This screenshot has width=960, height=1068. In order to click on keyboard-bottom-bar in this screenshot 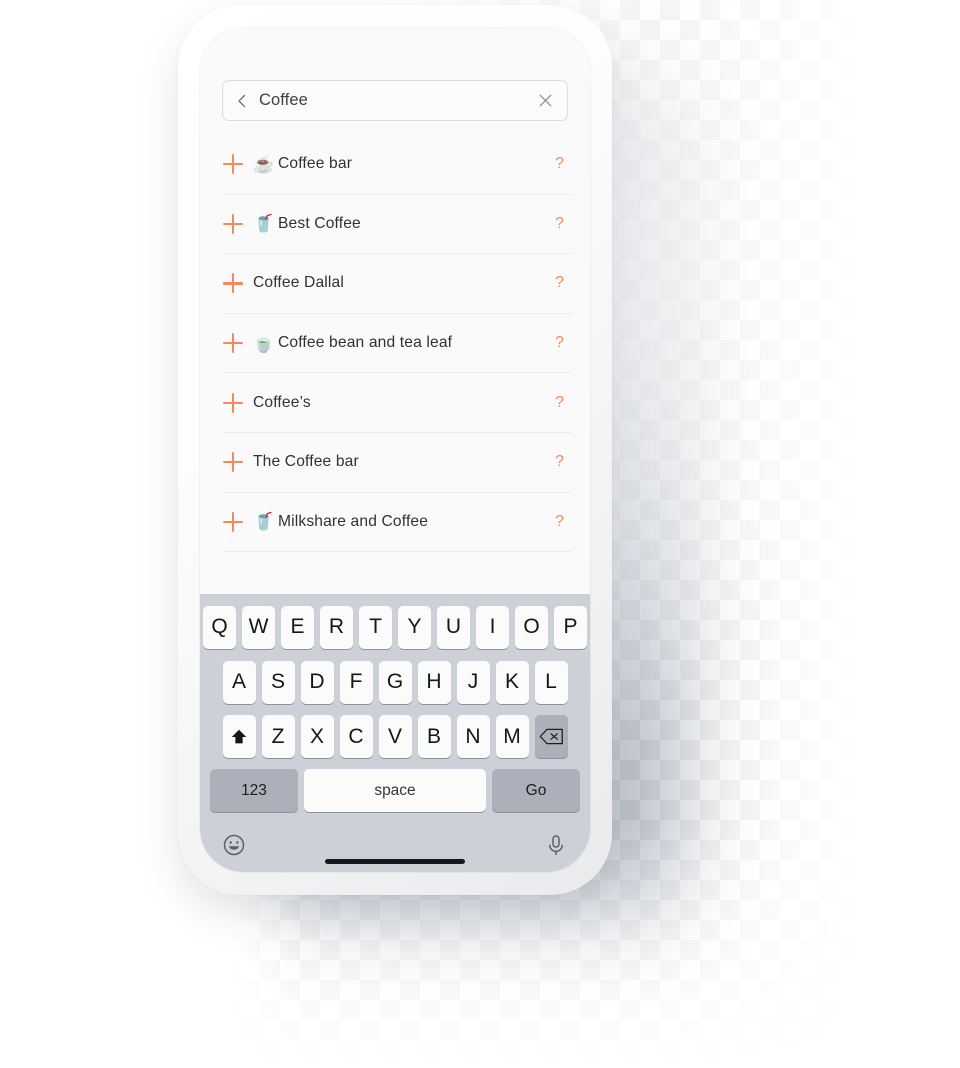, I will do `click(395, 844)`.